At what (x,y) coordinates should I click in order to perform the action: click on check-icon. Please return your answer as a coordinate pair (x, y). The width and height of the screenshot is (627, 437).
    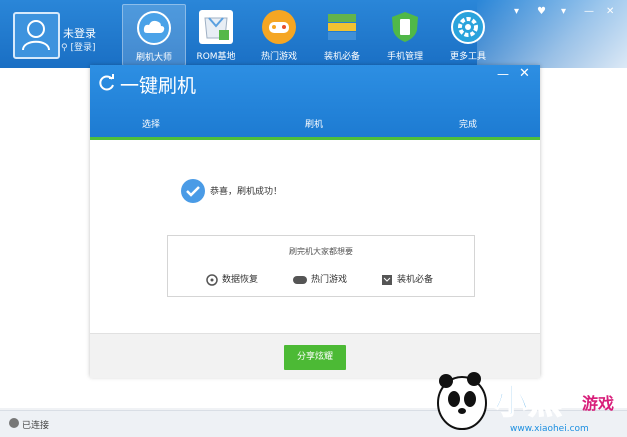
    Looking at the image, I should click on (193, 191).